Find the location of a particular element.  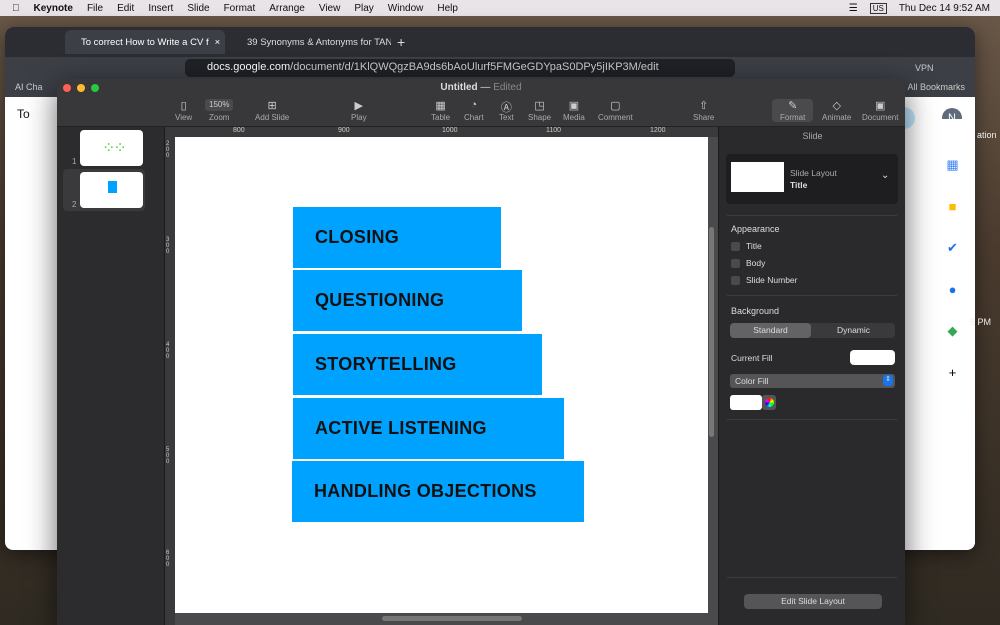

doc-title: To is located at coordinates (23, 114).